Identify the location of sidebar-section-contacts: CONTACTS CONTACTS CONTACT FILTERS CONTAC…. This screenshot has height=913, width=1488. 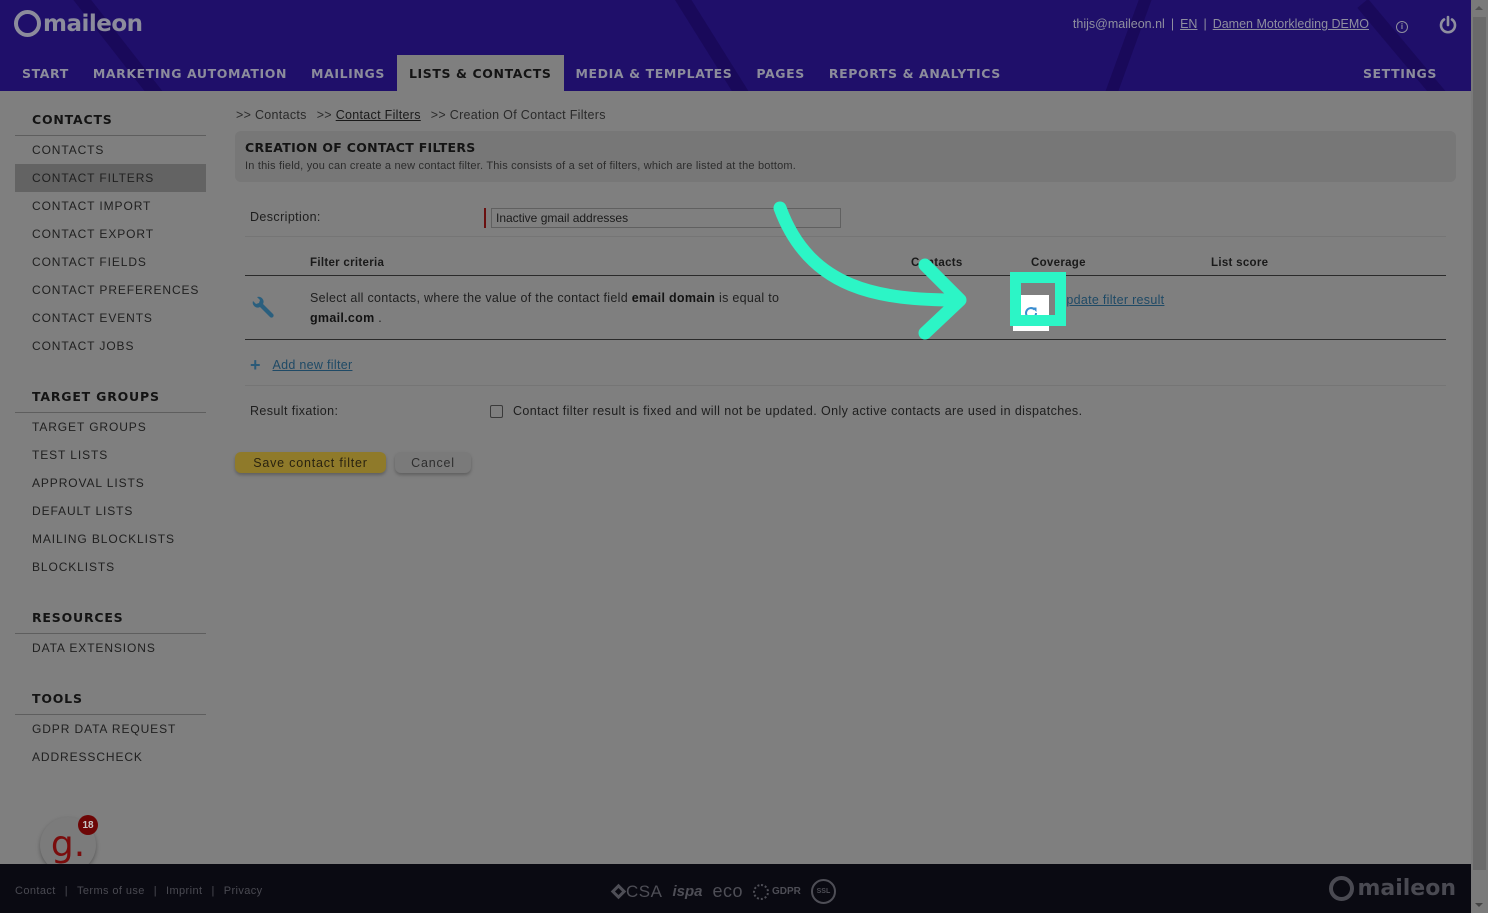
(110, 232).